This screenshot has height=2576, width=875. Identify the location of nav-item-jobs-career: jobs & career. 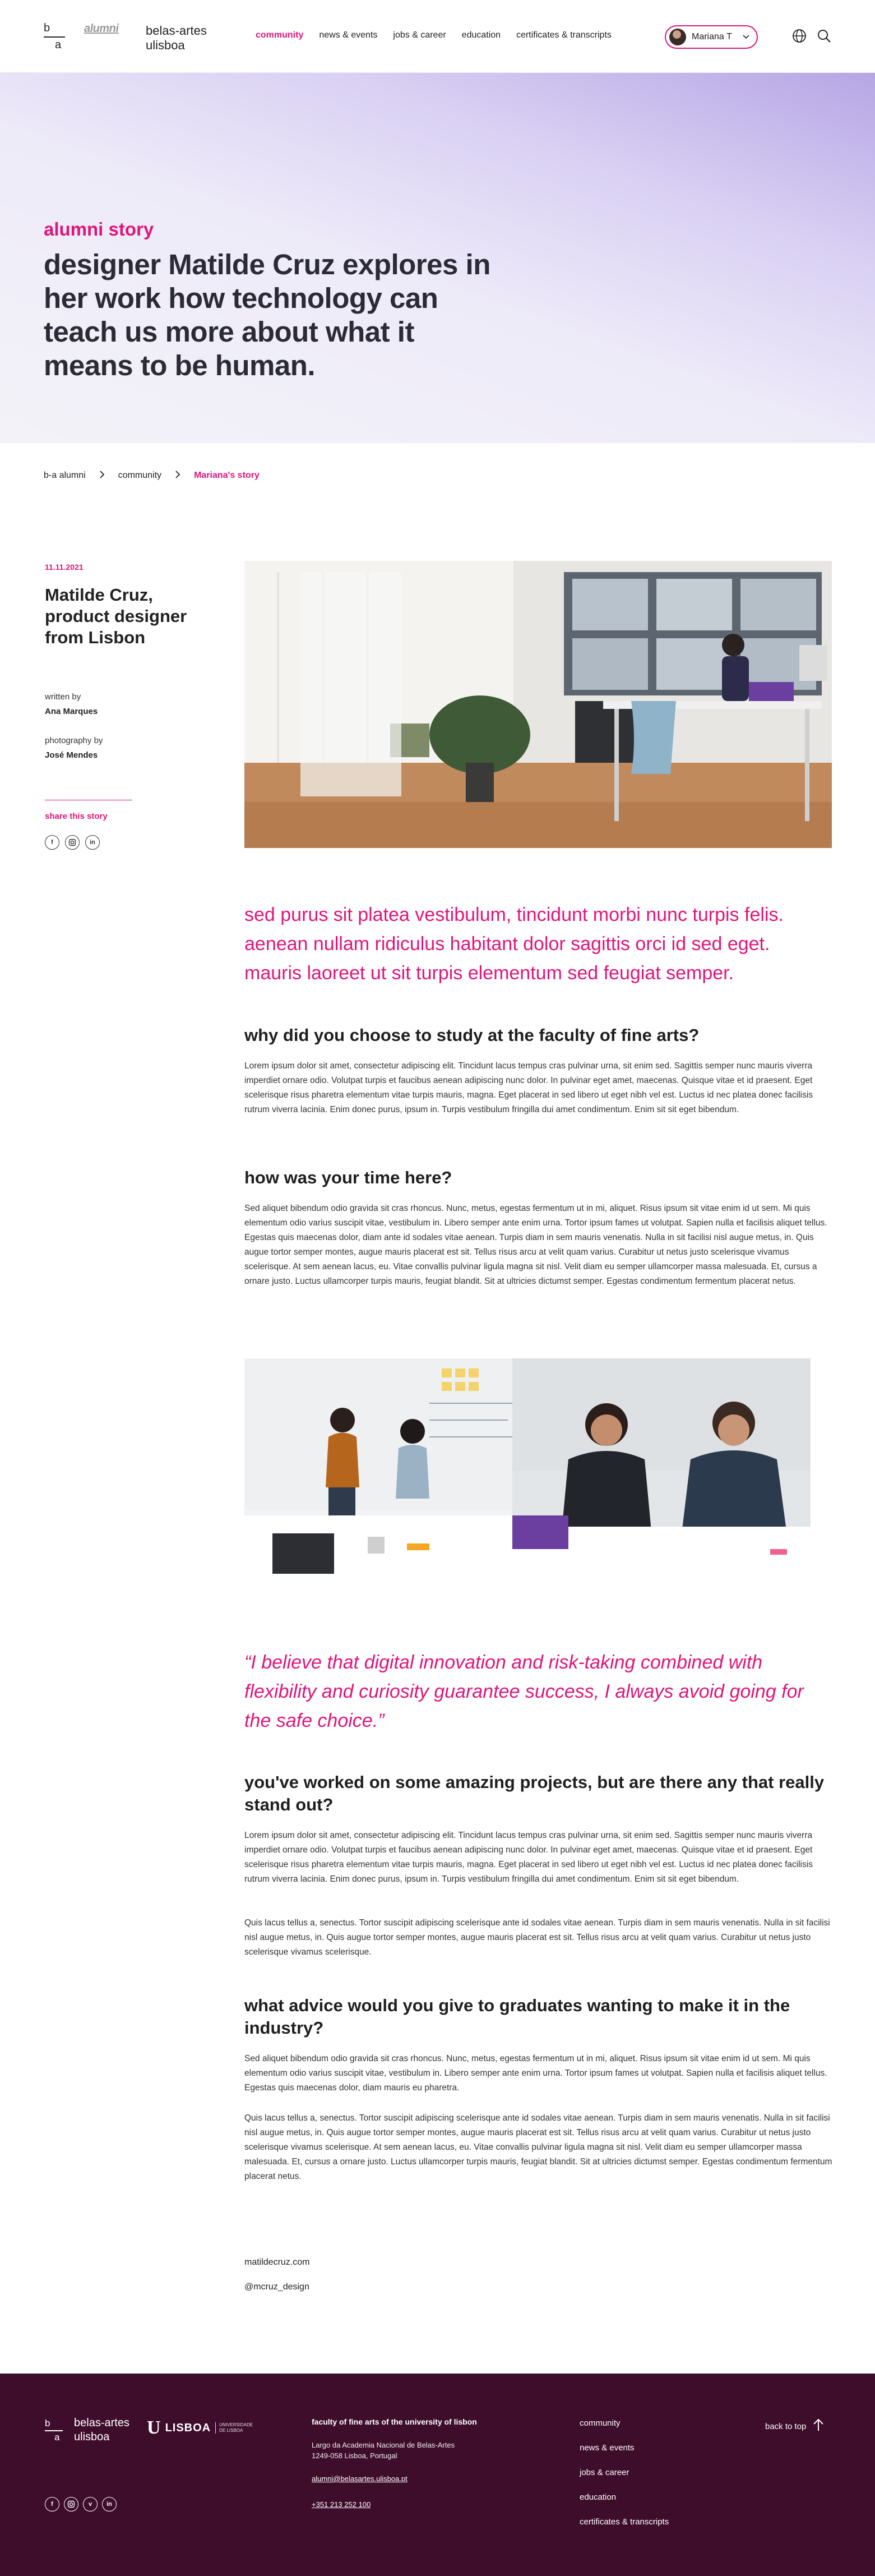
(419, 35).